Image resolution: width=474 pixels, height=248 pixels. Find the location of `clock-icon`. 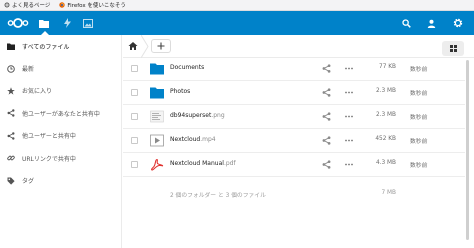

clock-icon is located at coordinates (11, 68).